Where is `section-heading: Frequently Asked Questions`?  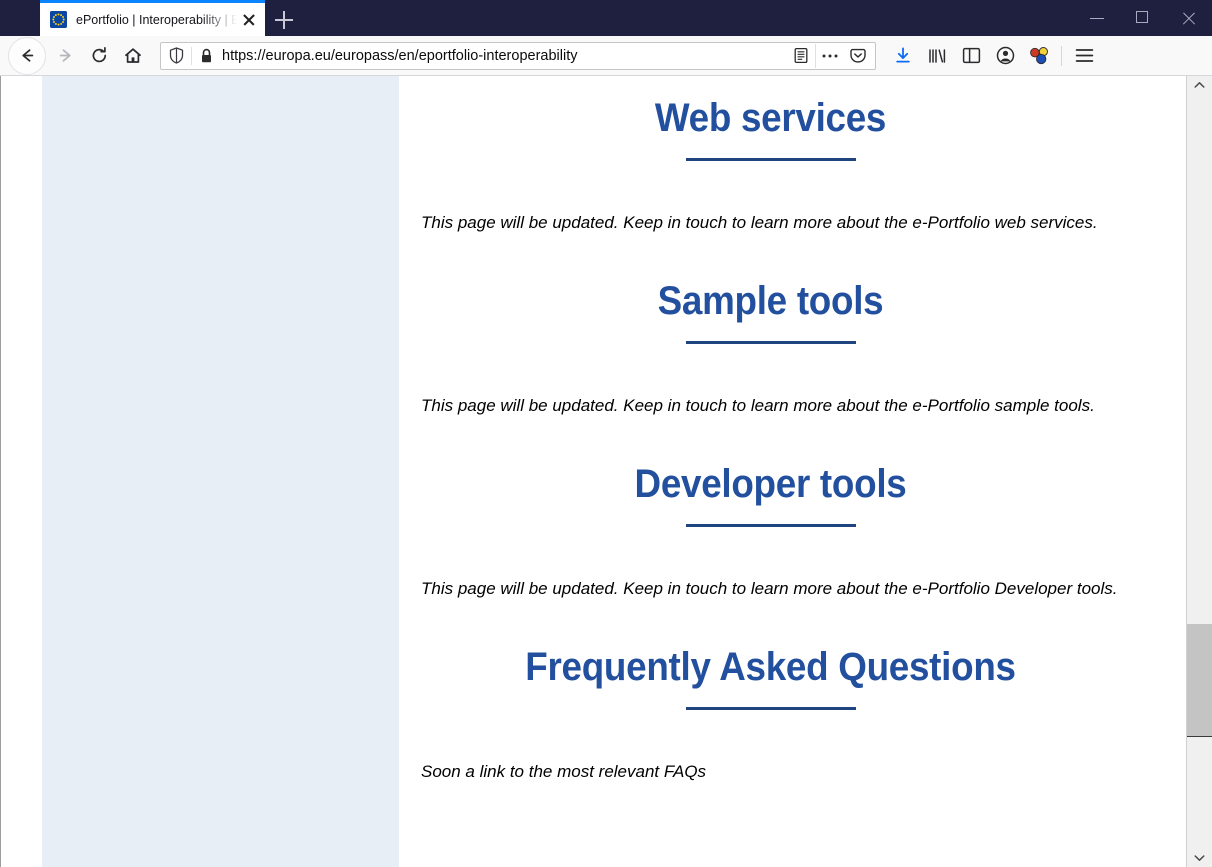 section-heading: Frequently Asked Questions is located at coordinates (770, 667).